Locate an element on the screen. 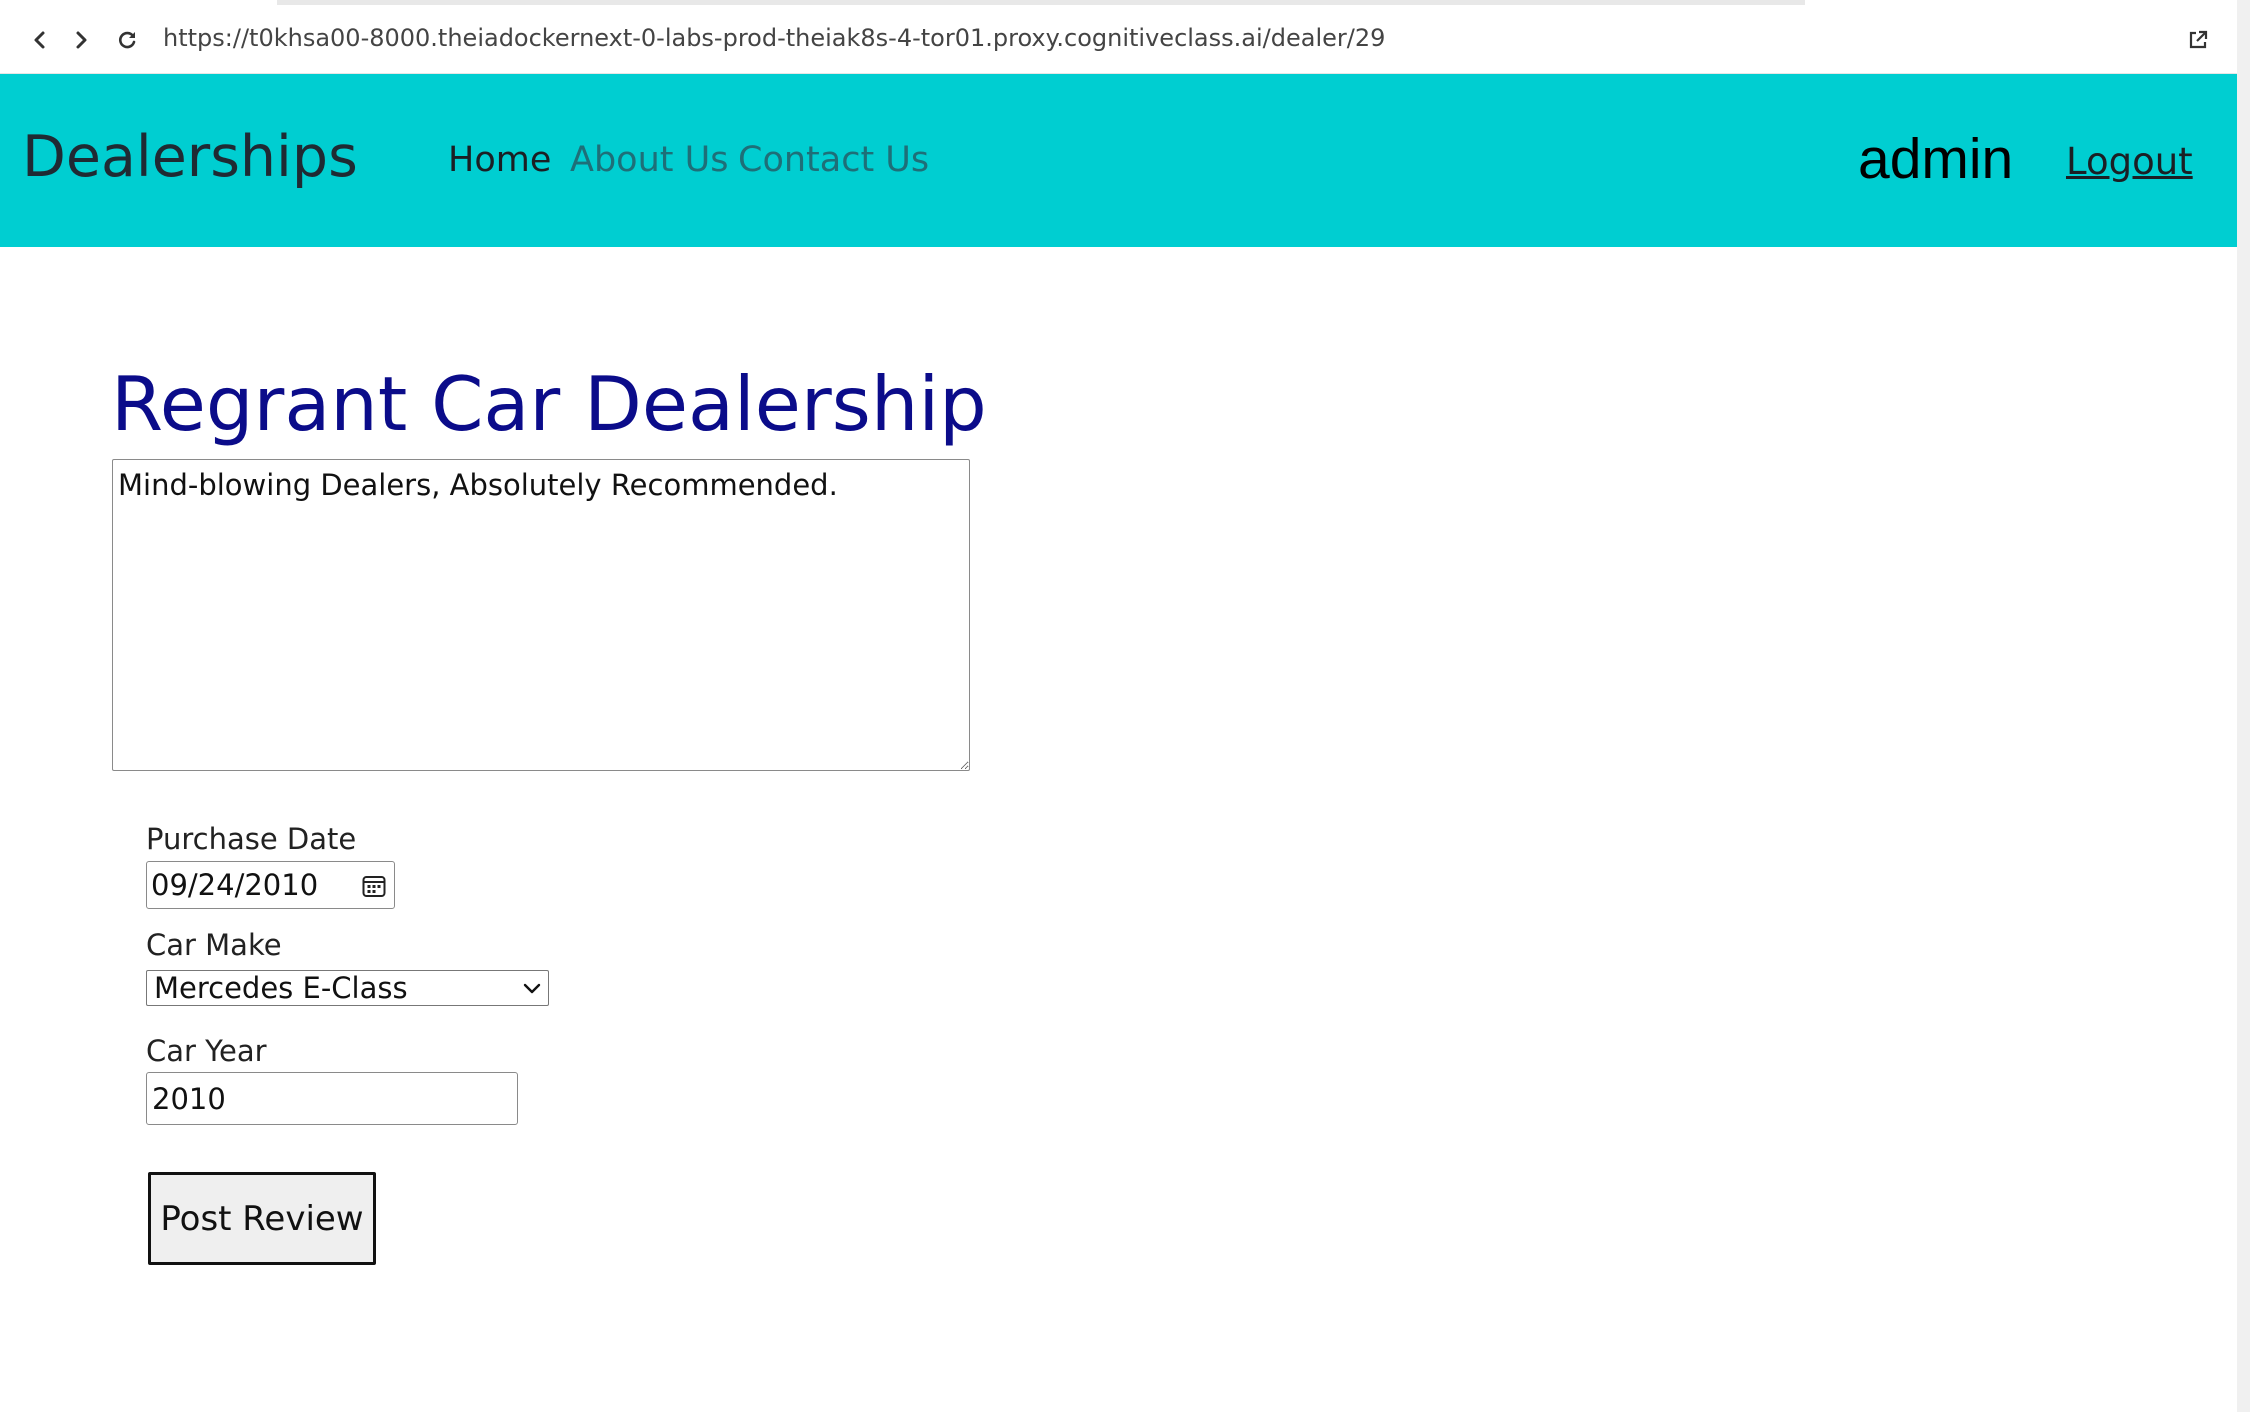  purchase-date-input: 09/24/2010 is located at coordinates (270, 885).